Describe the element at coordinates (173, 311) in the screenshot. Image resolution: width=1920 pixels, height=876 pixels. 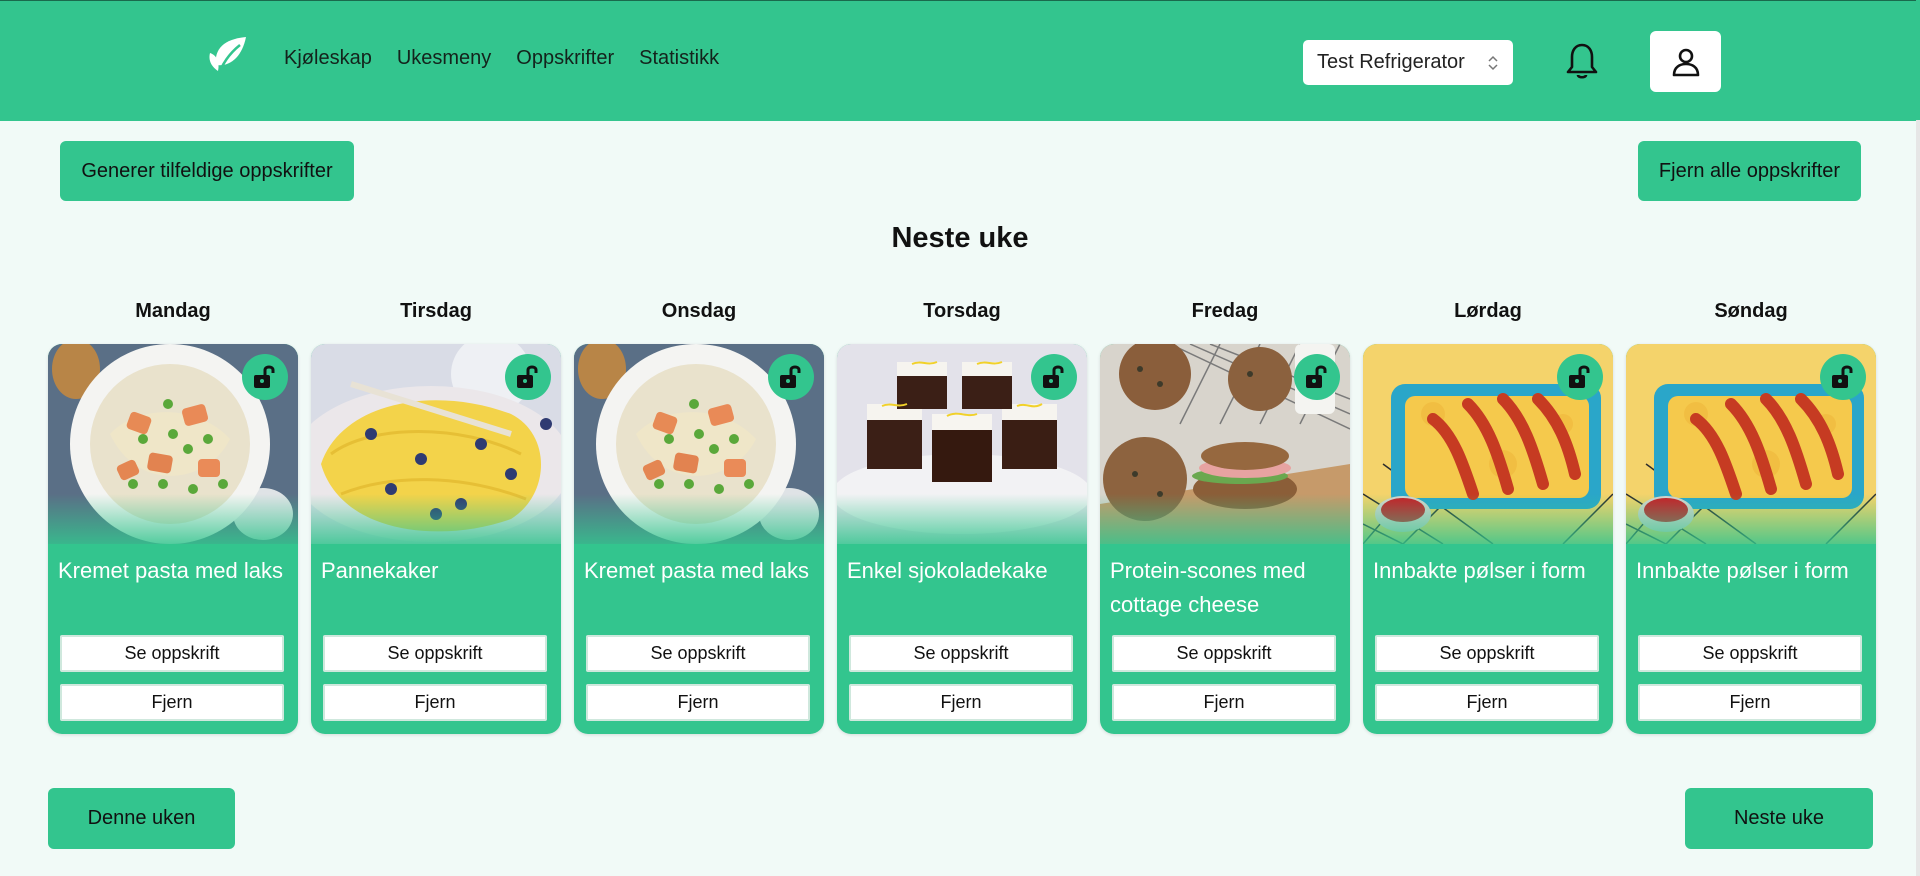
I see `day-name: Mandag` at that location.